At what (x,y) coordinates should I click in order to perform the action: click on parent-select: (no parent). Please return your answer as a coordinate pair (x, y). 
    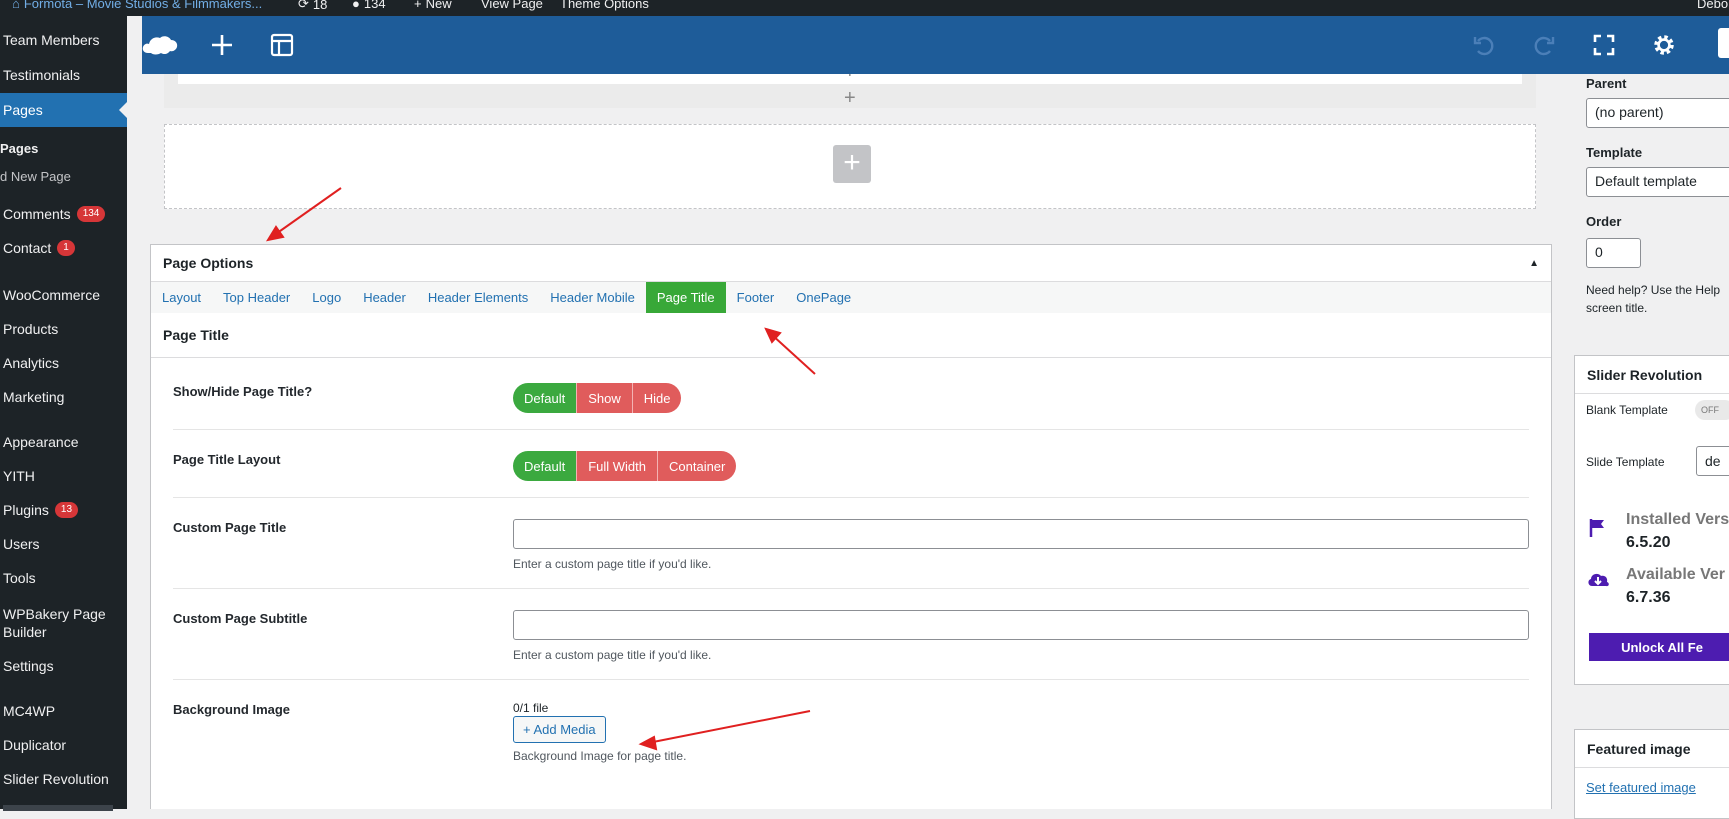
    Looking at the image, I should click on (1657, 113).